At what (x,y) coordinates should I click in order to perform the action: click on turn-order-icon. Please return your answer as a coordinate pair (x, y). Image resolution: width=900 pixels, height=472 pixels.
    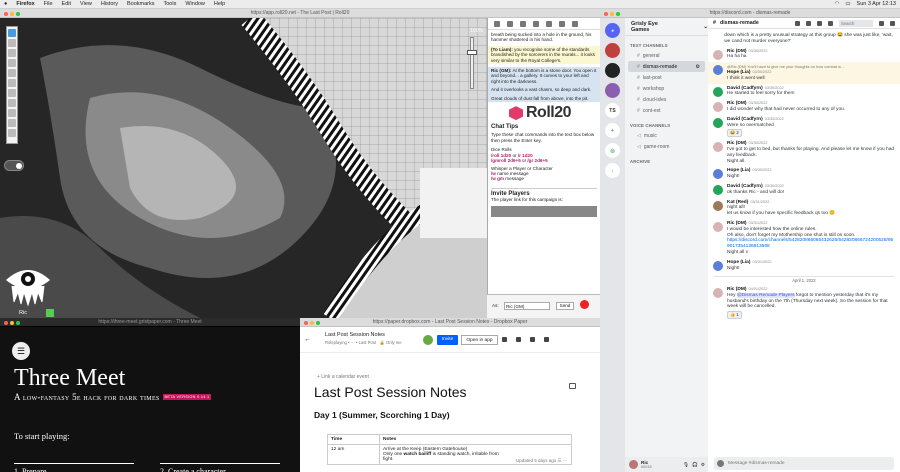
    Looking at the image, I should click on (12, 123).